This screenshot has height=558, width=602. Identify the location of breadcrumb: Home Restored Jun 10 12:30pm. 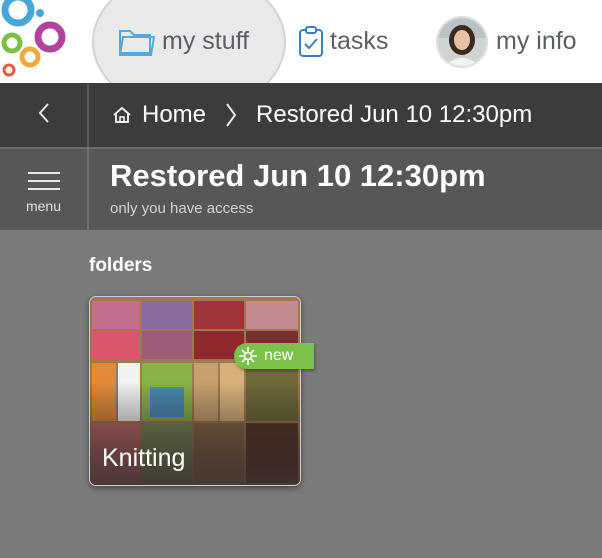
(322, 115).